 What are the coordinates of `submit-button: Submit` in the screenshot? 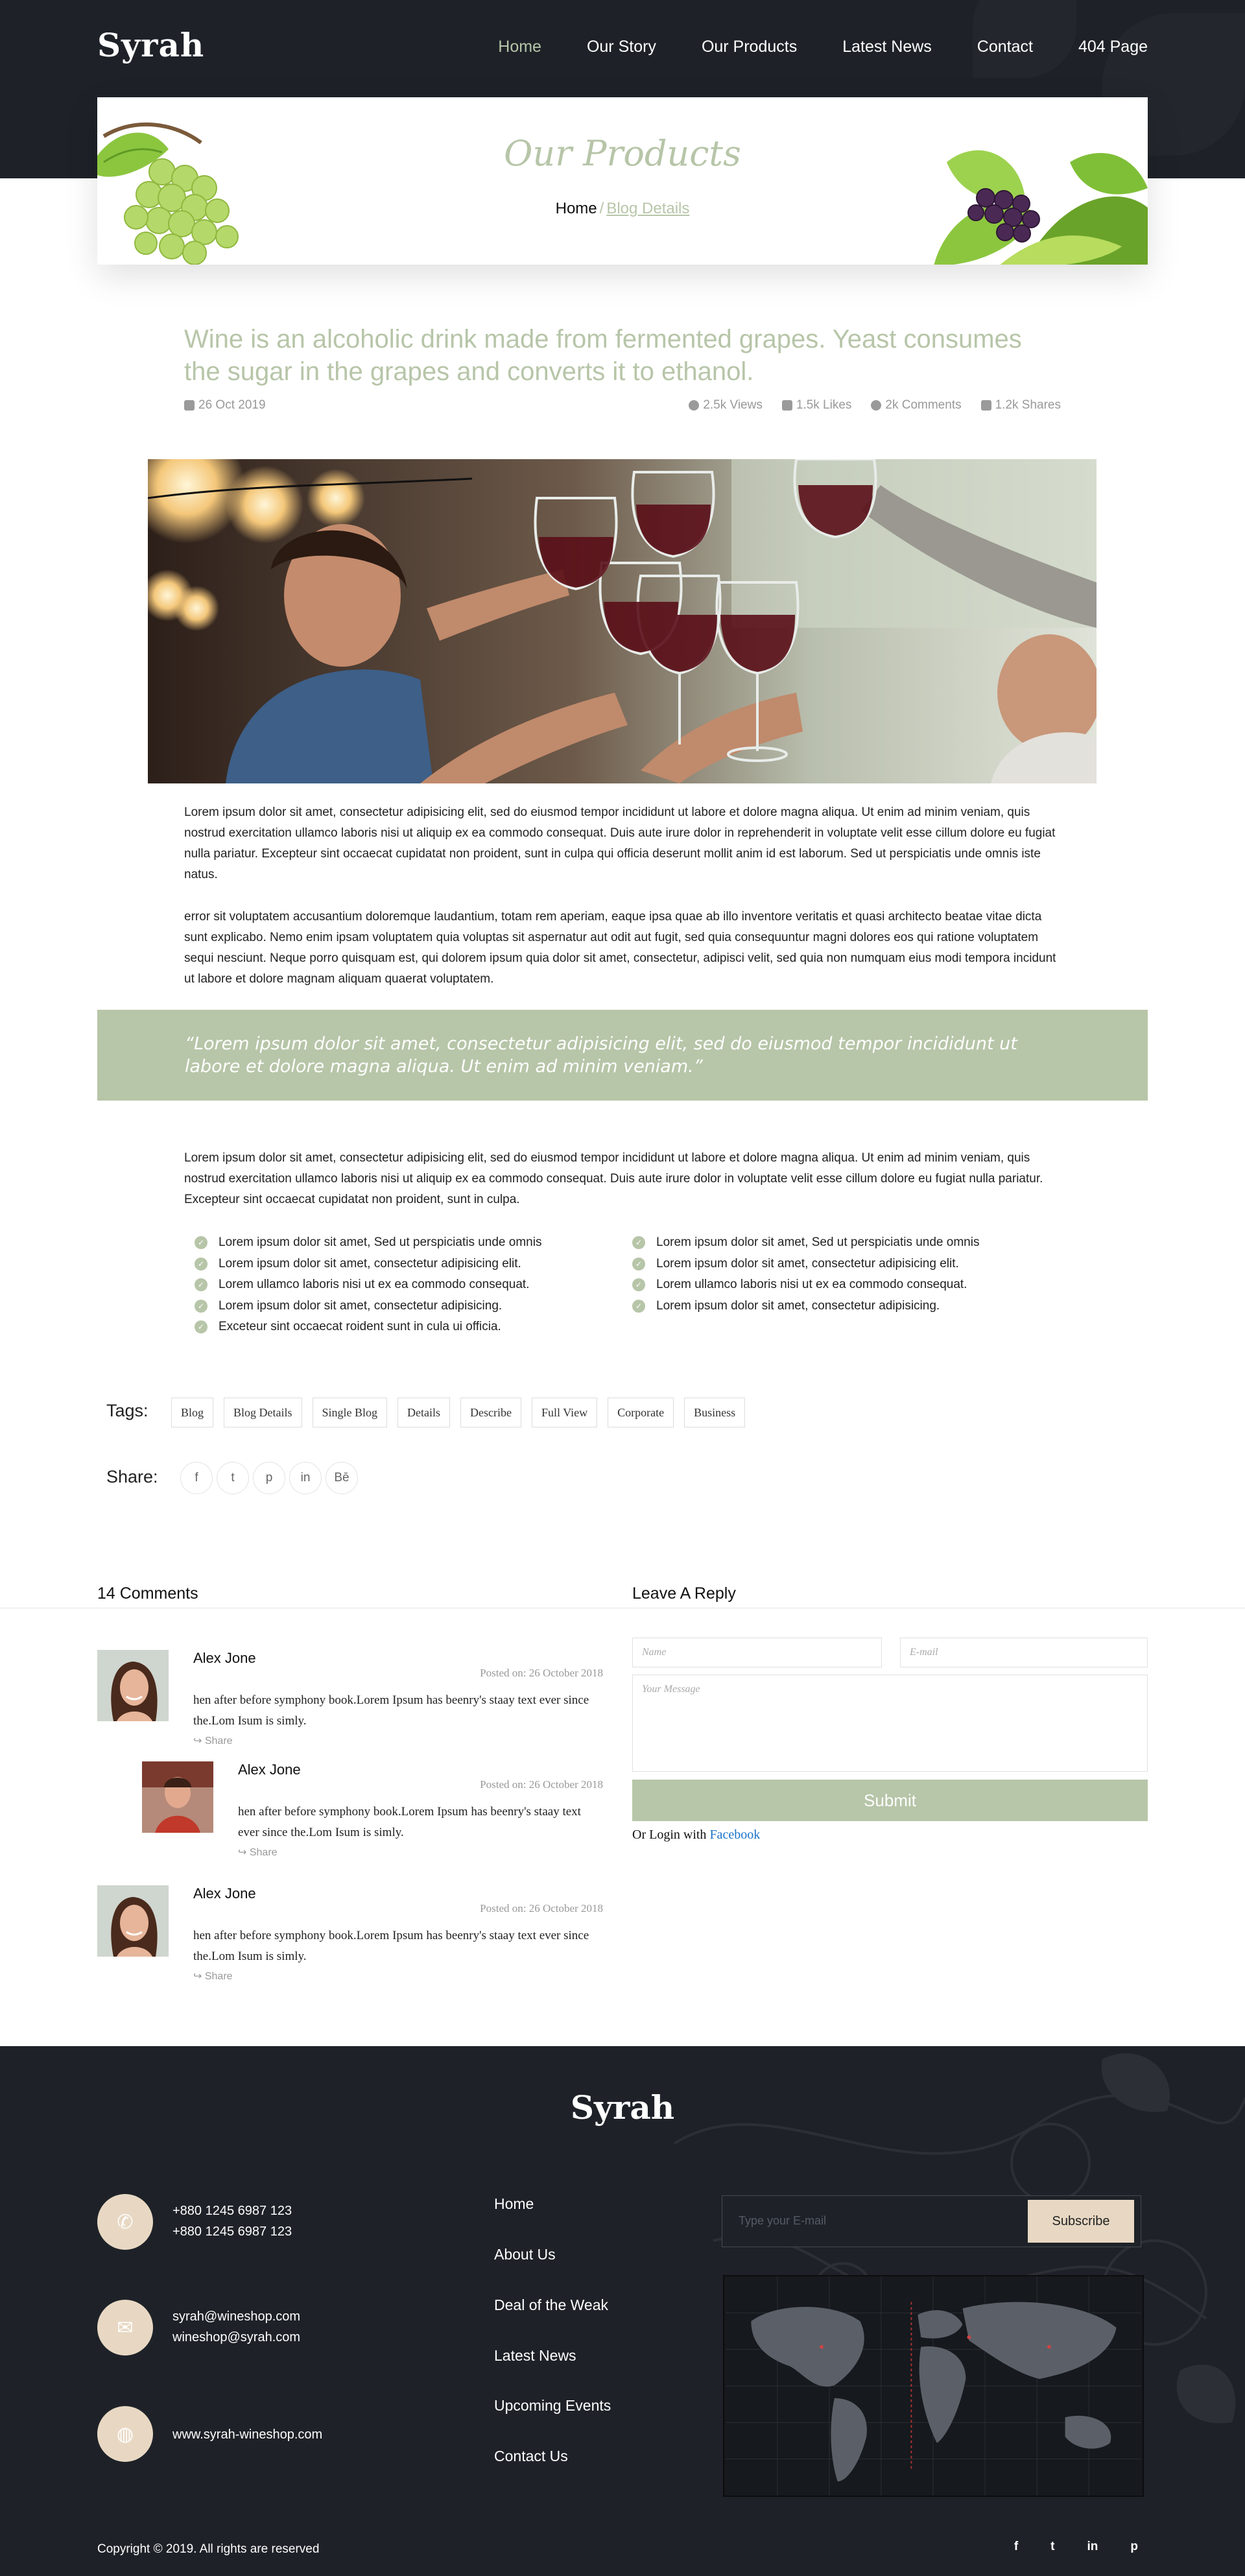 It's located at (890, 1801).